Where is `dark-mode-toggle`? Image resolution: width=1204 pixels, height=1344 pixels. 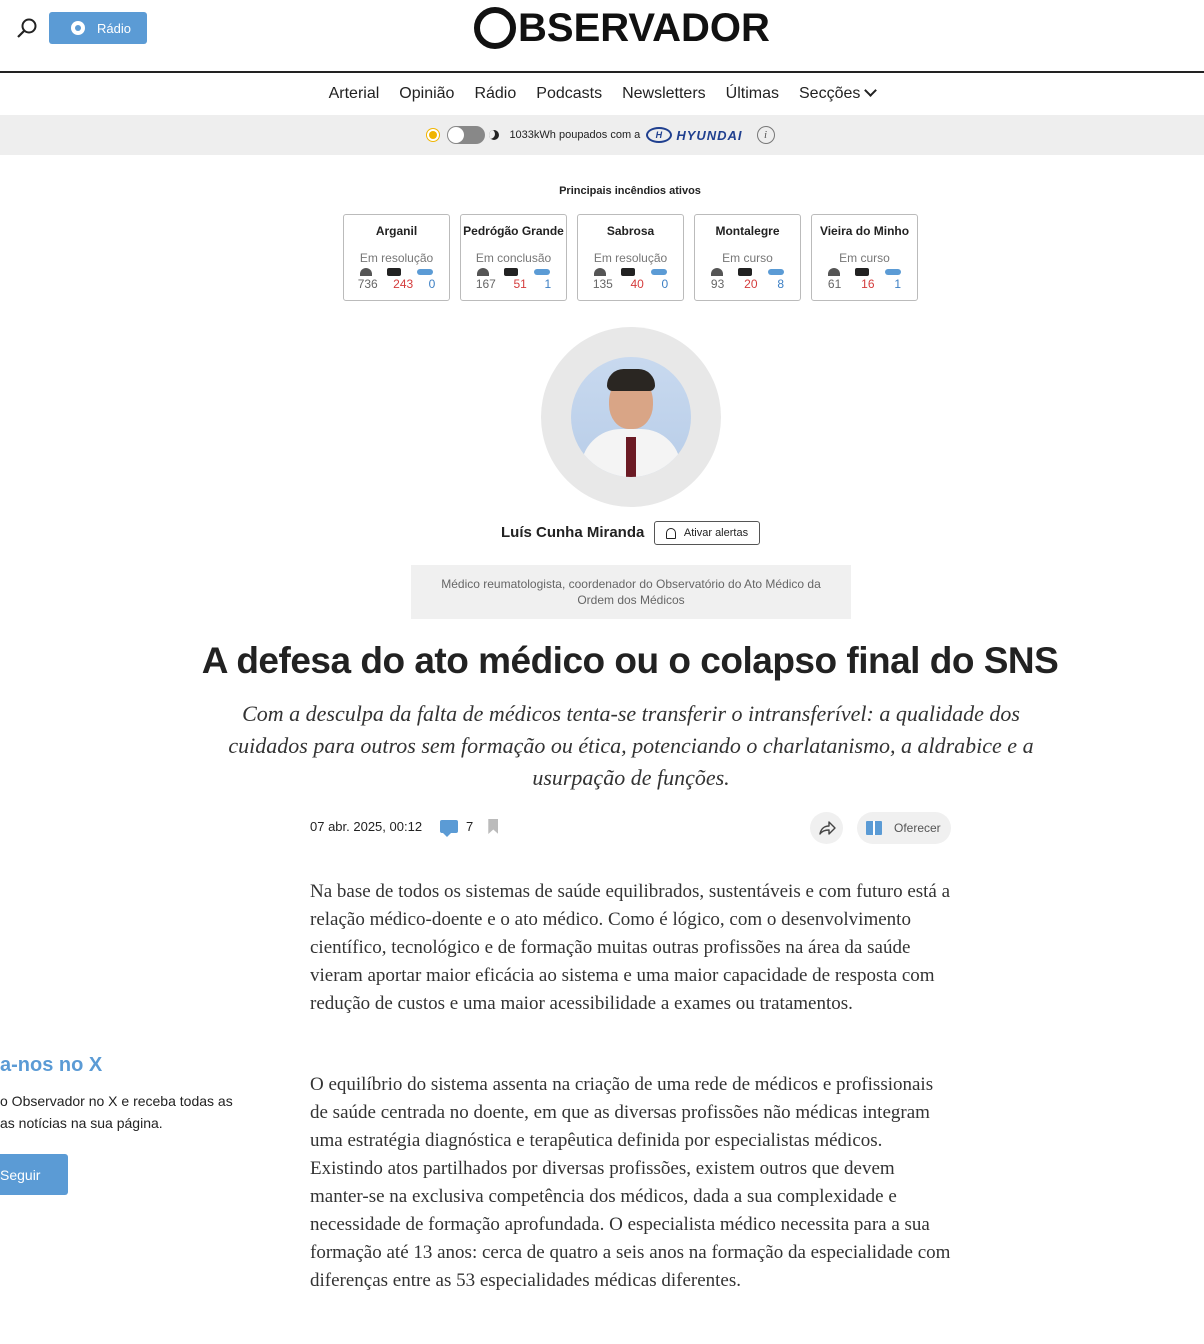
dark-mode-toggle is located at coordinates (466, 135).